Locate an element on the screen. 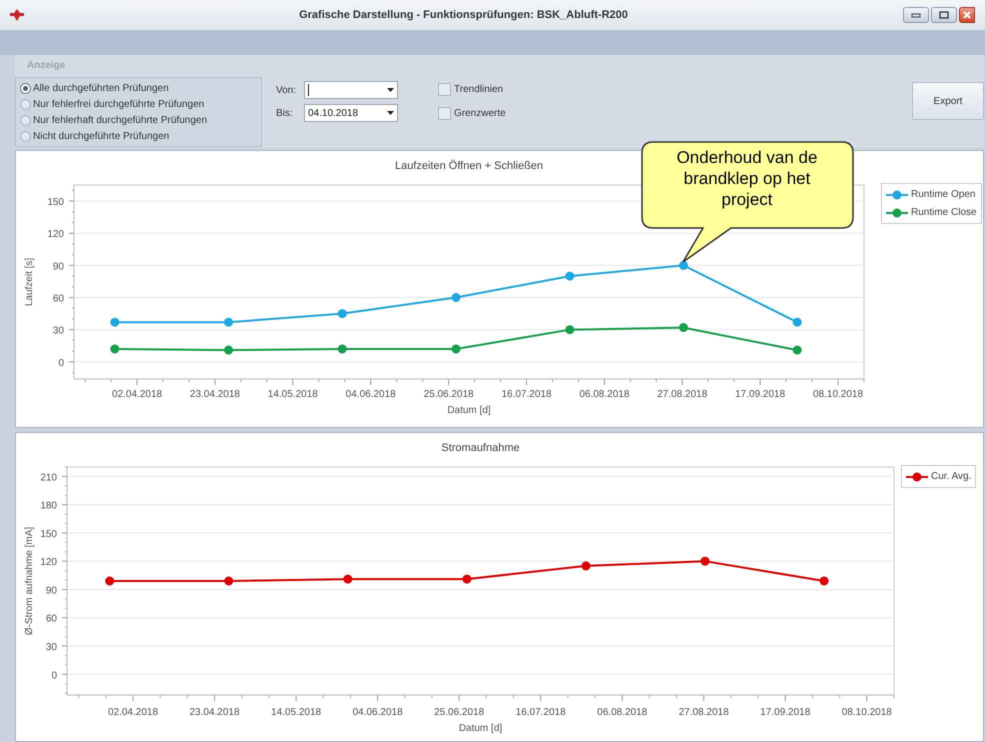 The width and height of the screenshot is (985, 742). close-icon is located at coordinates (967, 15).